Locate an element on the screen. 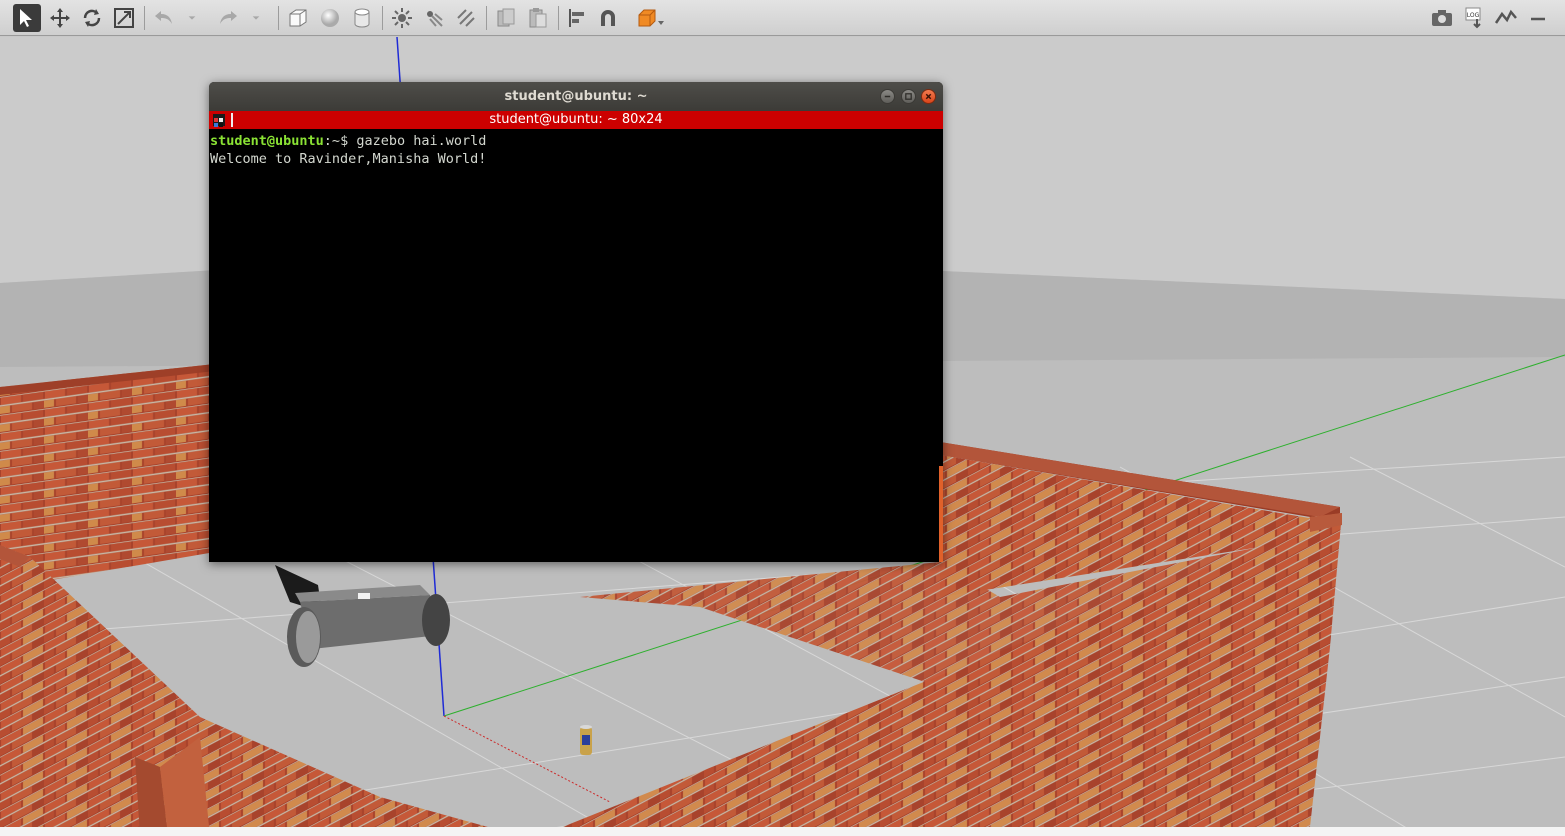 Image resolution: width=1565 pixels, height=836 pixels. close-icon is located at coordinates (928, 96).